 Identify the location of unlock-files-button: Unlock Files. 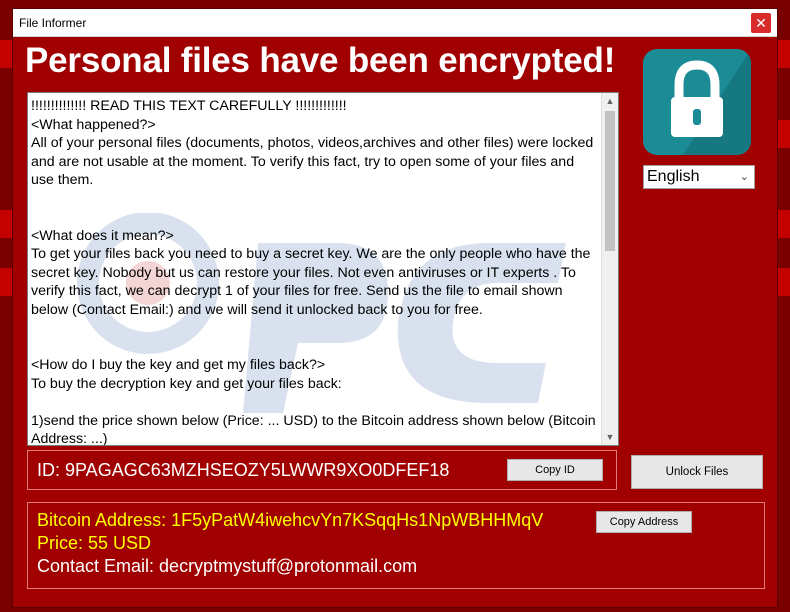
(697, 472).